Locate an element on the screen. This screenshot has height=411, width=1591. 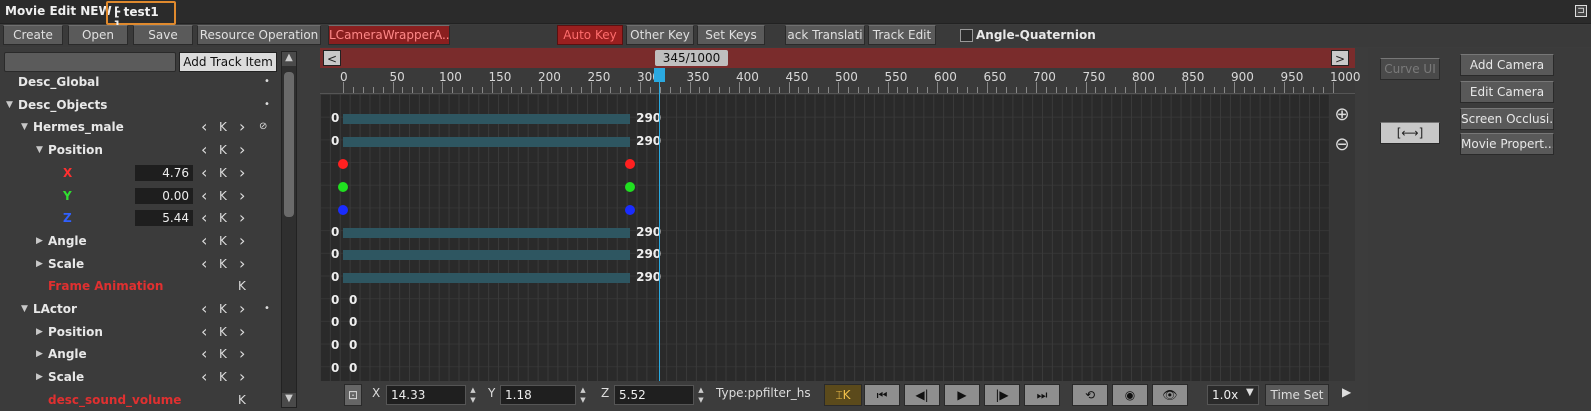
tree-row: Z 5.44 ‹ K › is located at coordinates (139, 218).